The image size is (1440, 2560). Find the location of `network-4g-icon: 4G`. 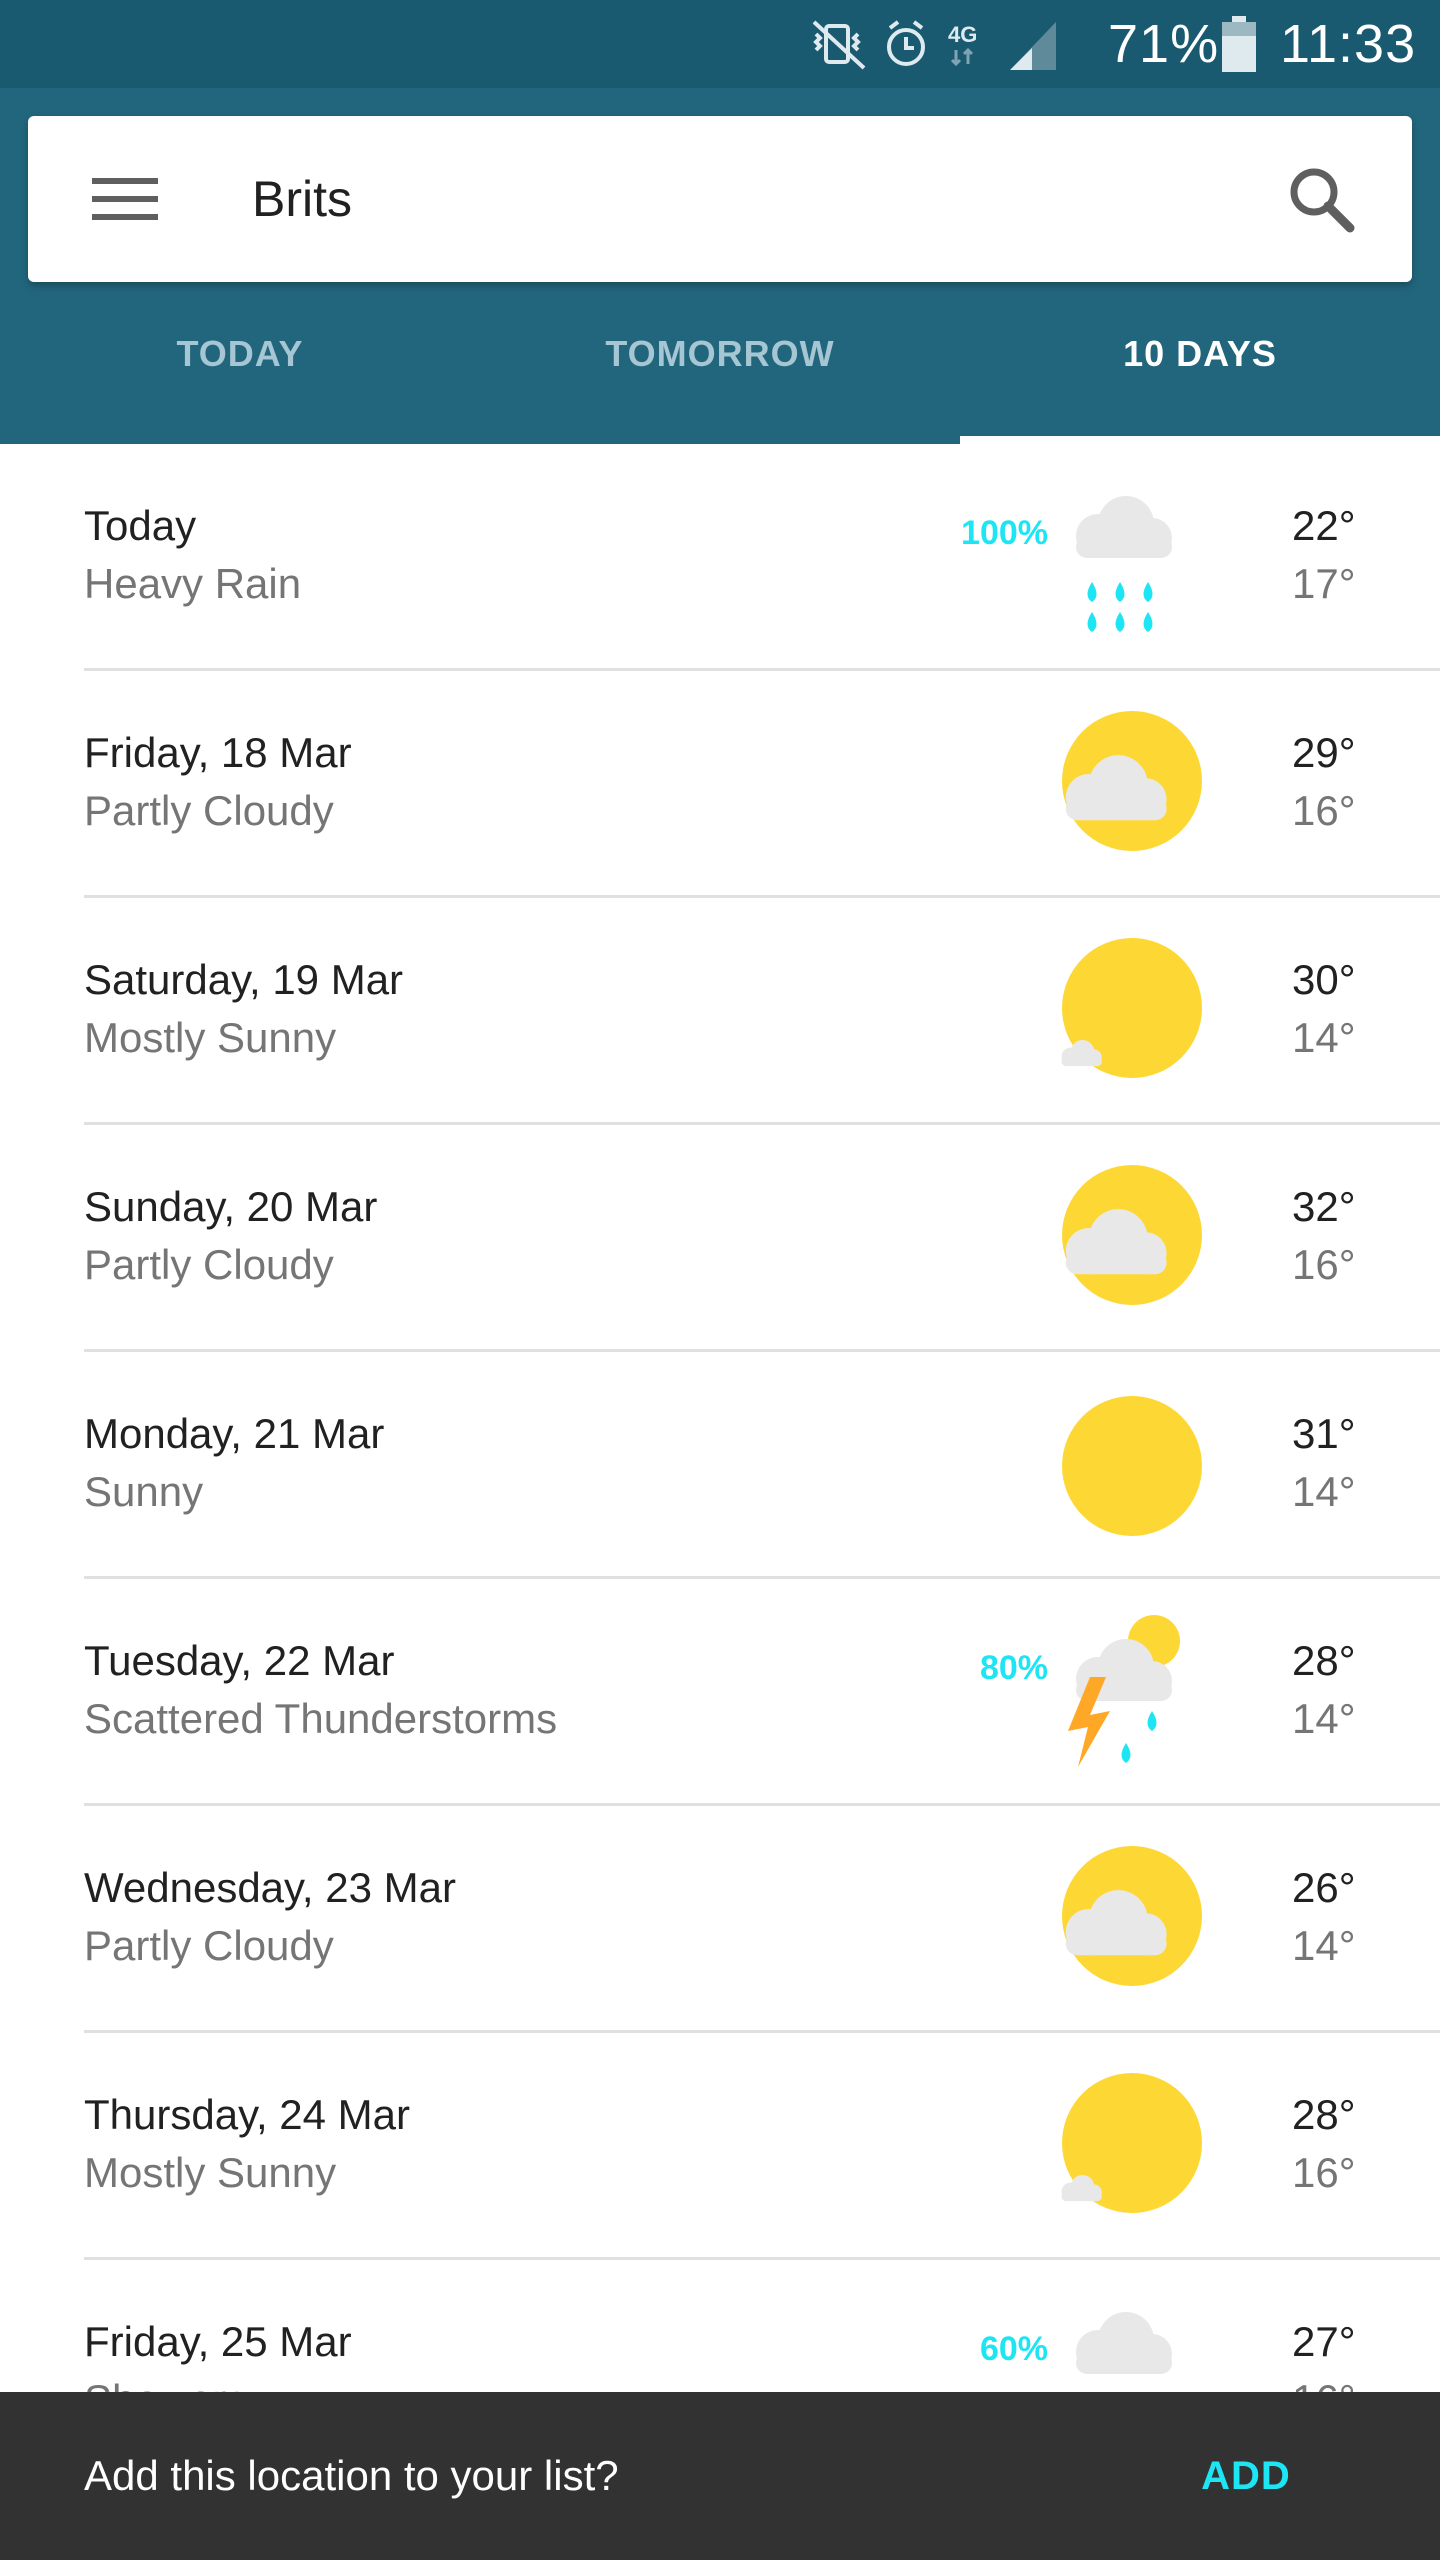

network-4g-icon: 4G is located at coordinates (962, 44).